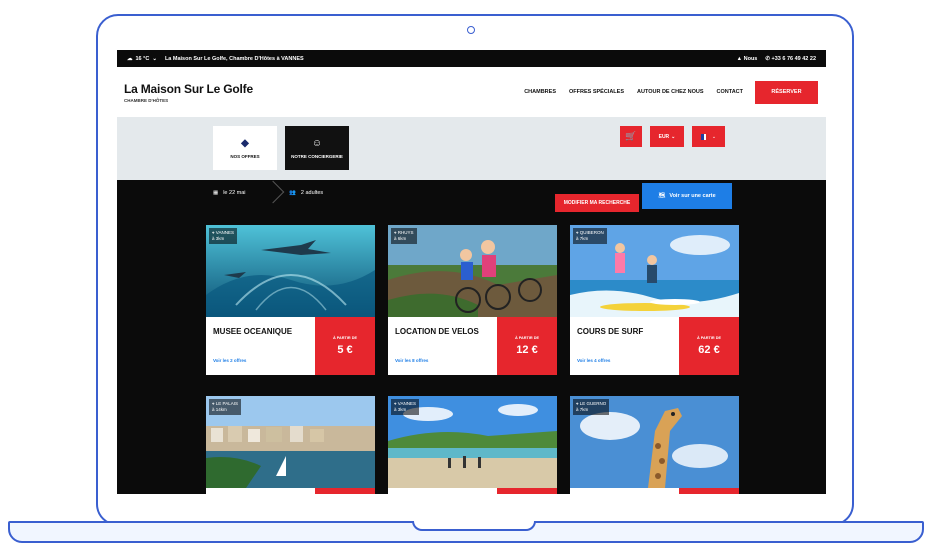  I want to click on calendar-icon: ▦, so click(216, 193).